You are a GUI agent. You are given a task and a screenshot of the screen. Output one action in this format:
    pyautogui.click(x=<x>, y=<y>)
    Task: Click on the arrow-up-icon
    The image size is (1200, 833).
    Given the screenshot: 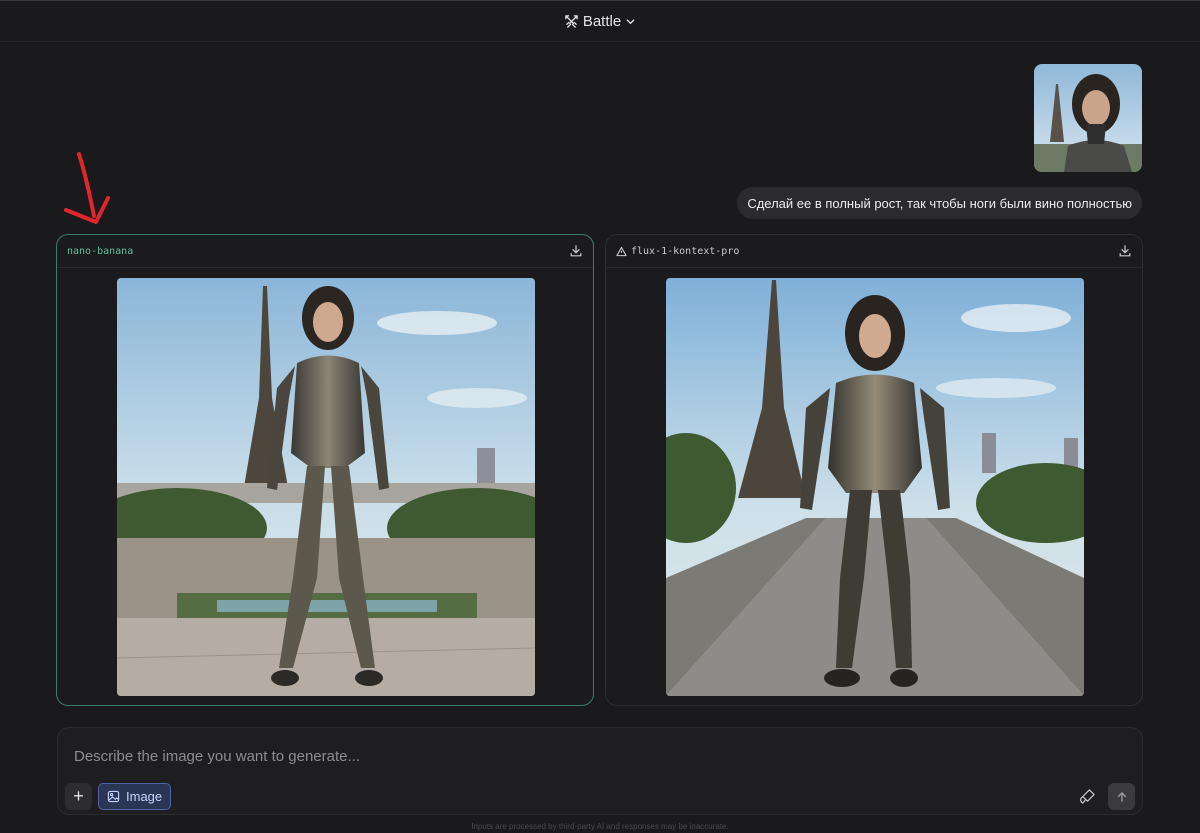 What is the action you would take?
    pyautogui.click(x=1121, y=796)
    